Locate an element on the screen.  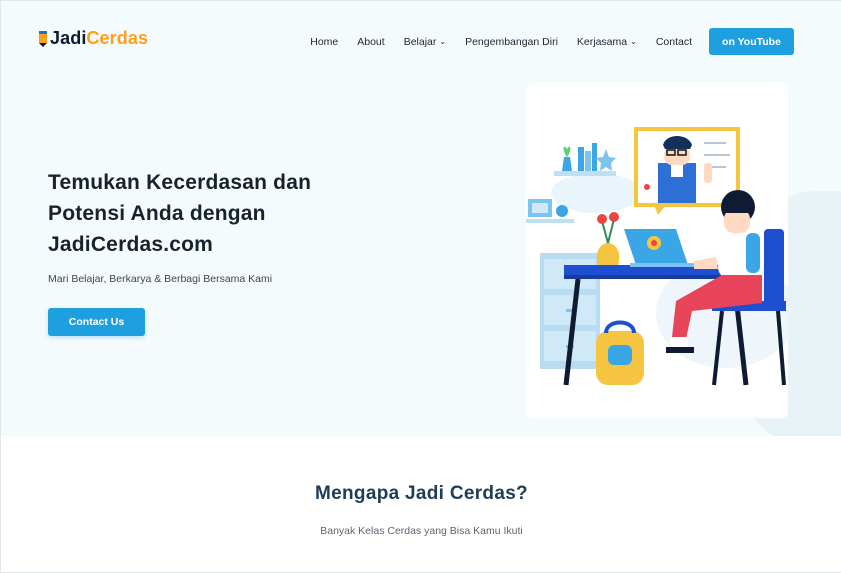
student-online-class-illustration is located at coordinates (657, 256).